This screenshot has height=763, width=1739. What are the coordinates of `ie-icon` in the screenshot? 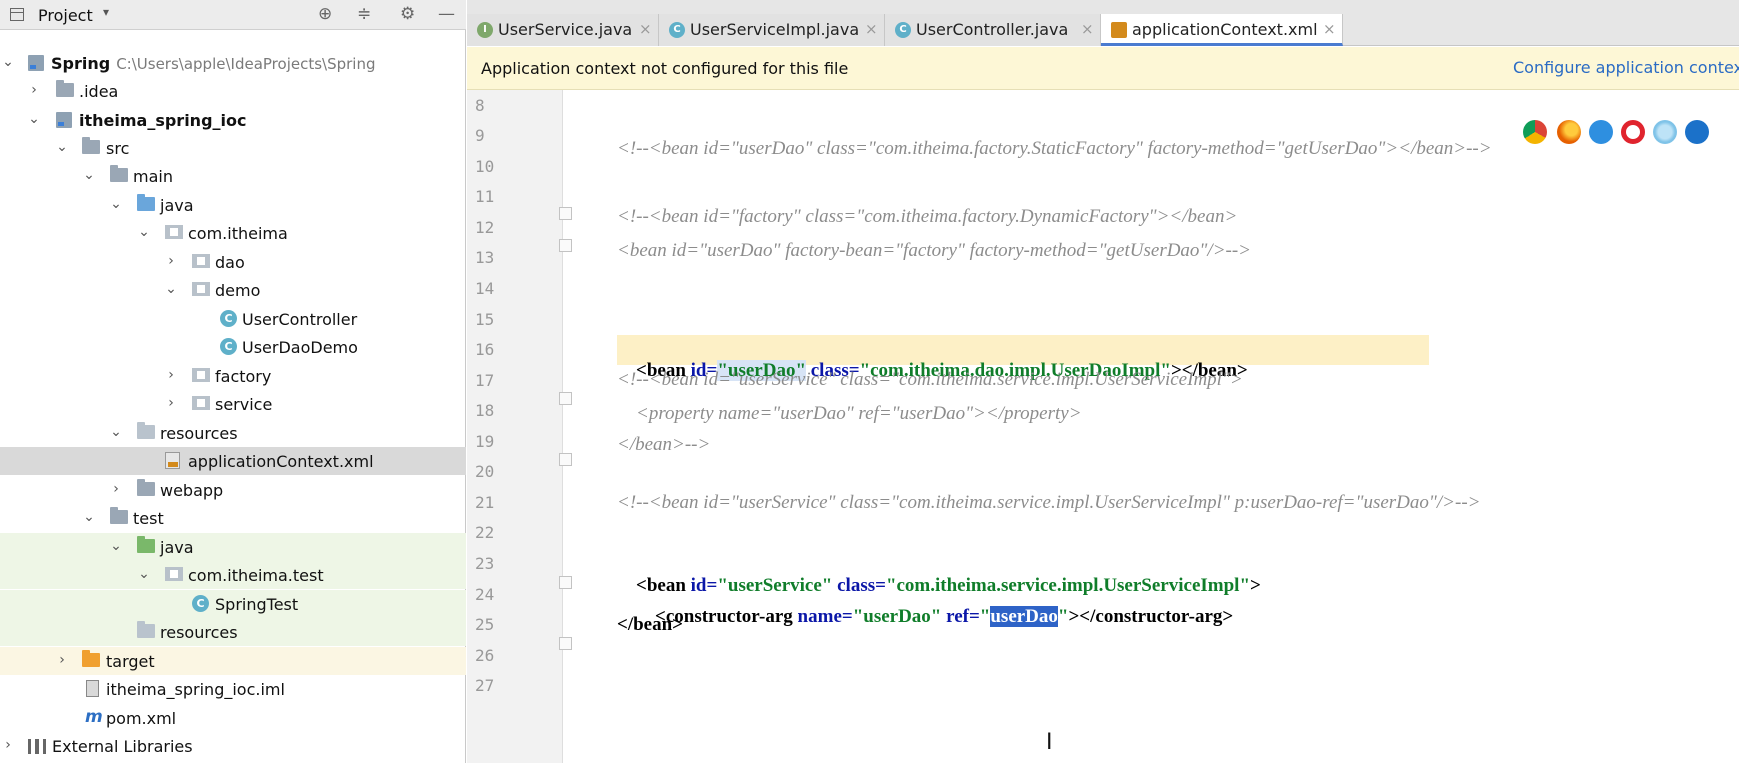 It's located at (1665, 132).